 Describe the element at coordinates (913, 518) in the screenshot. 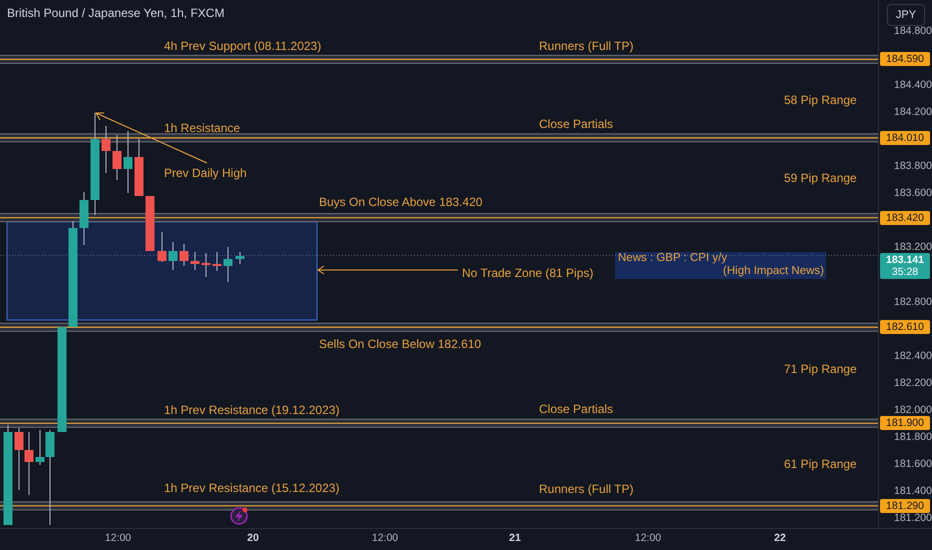

I see `price-label: 181.200` at that location.